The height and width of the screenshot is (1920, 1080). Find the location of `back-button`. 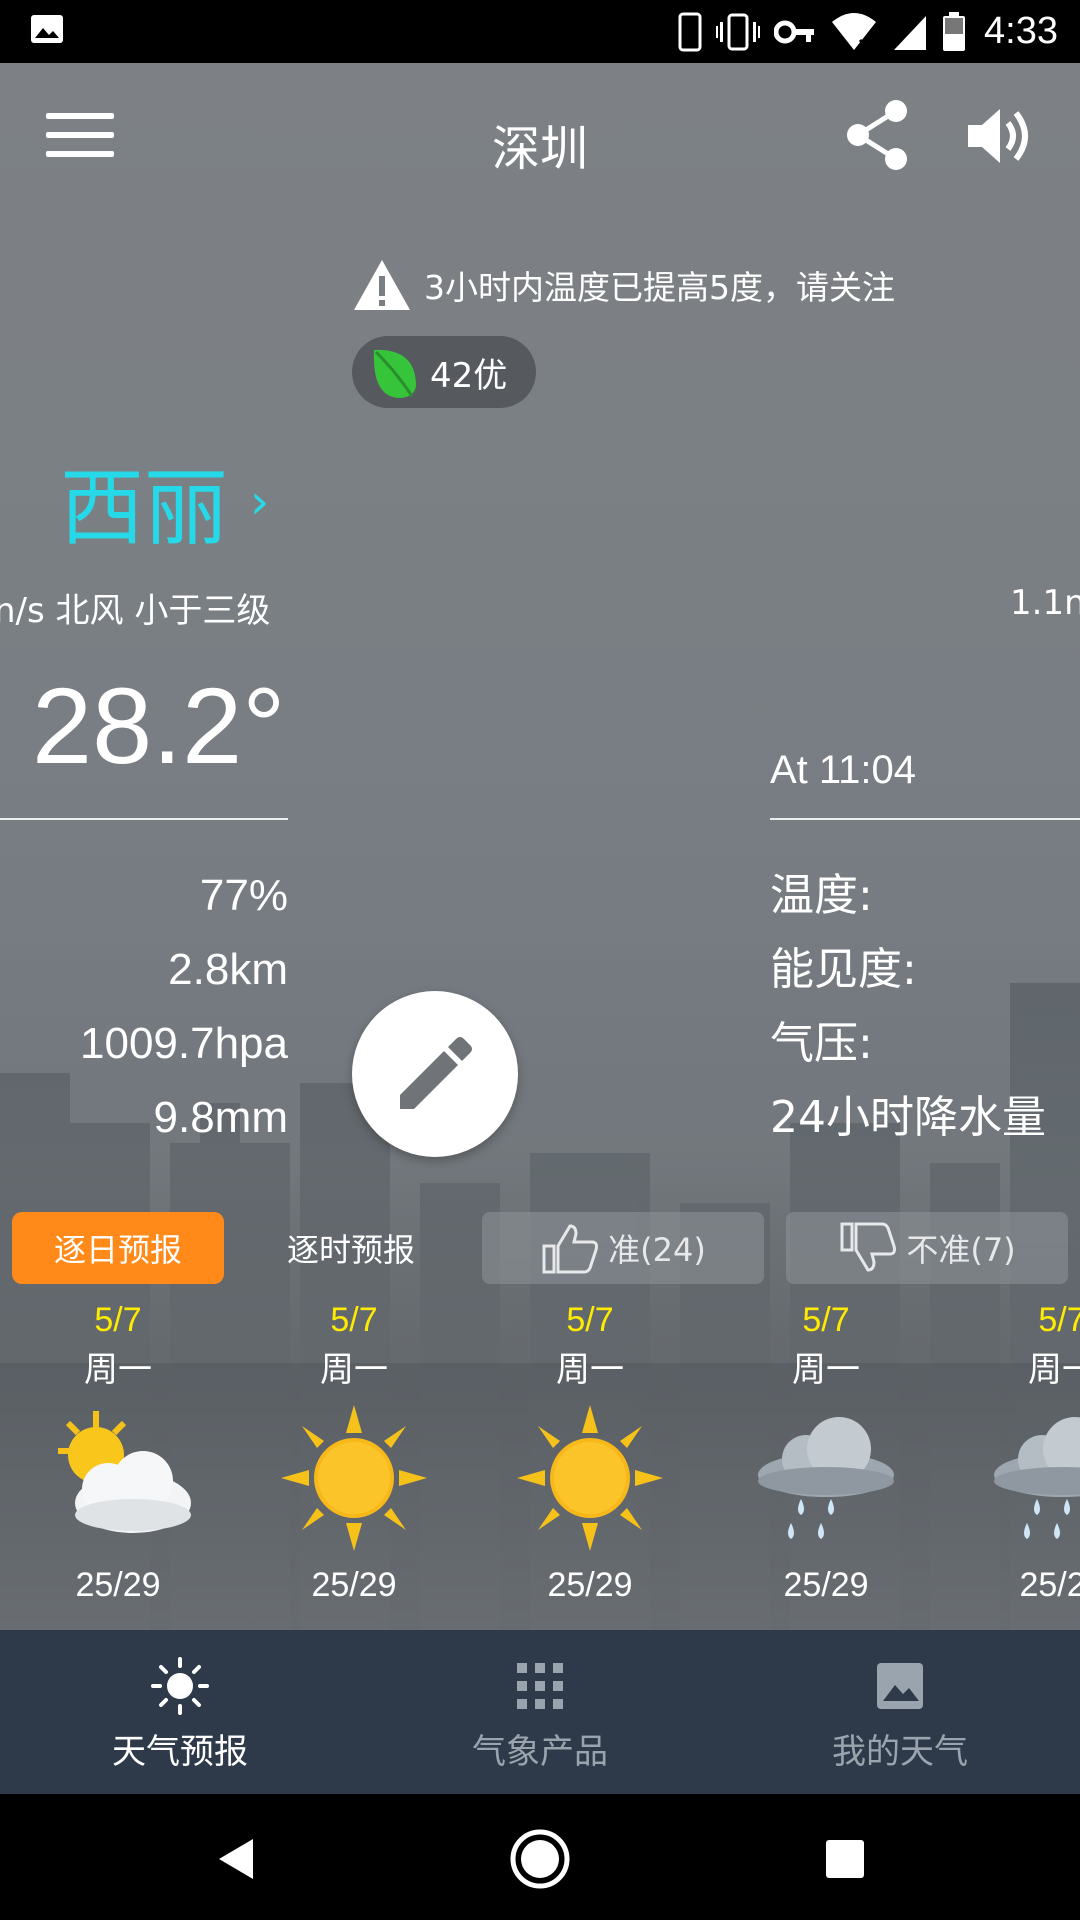

back-button is located at coordinates (235, 1859).